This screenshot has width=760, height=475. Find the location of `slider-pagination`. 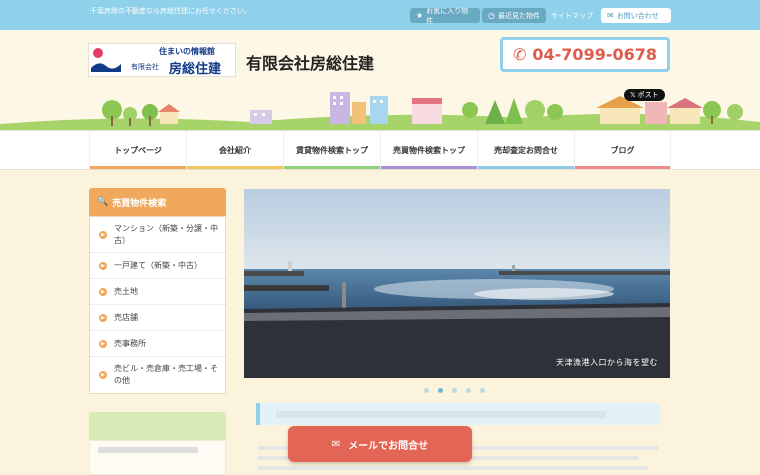

slider-pagination is located at coordinates (454, 390).